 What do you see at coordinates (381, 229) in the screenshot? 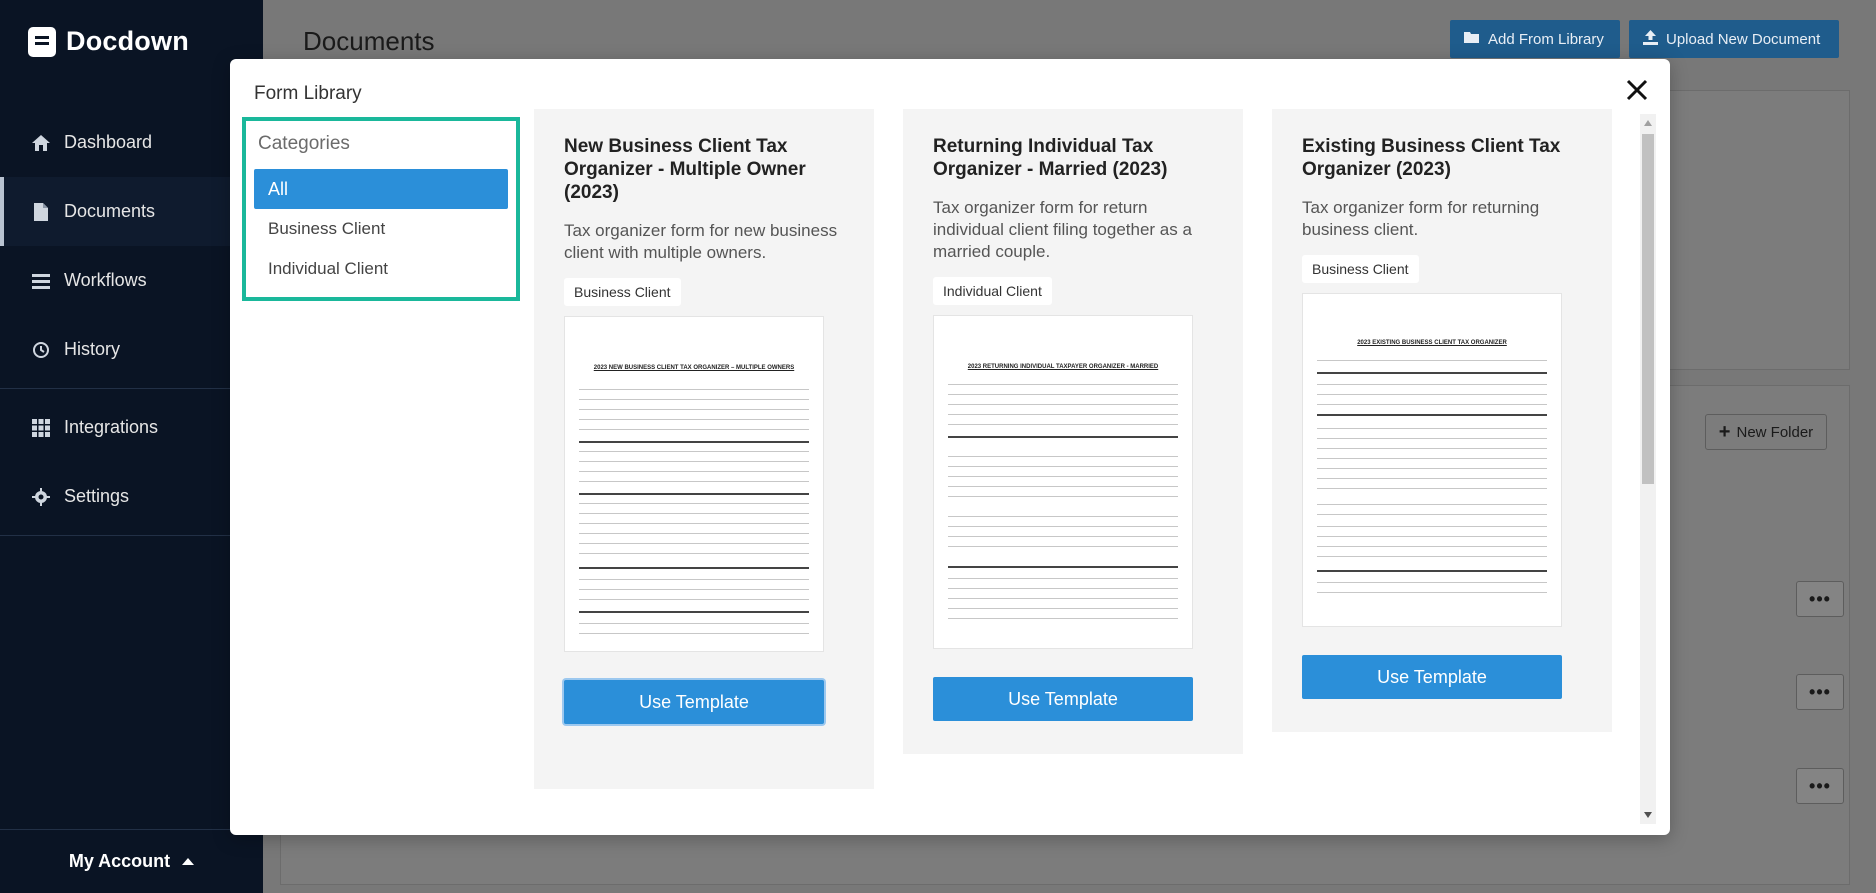
I see `category-business-client: Business Client` at bounding box center [381, 229].